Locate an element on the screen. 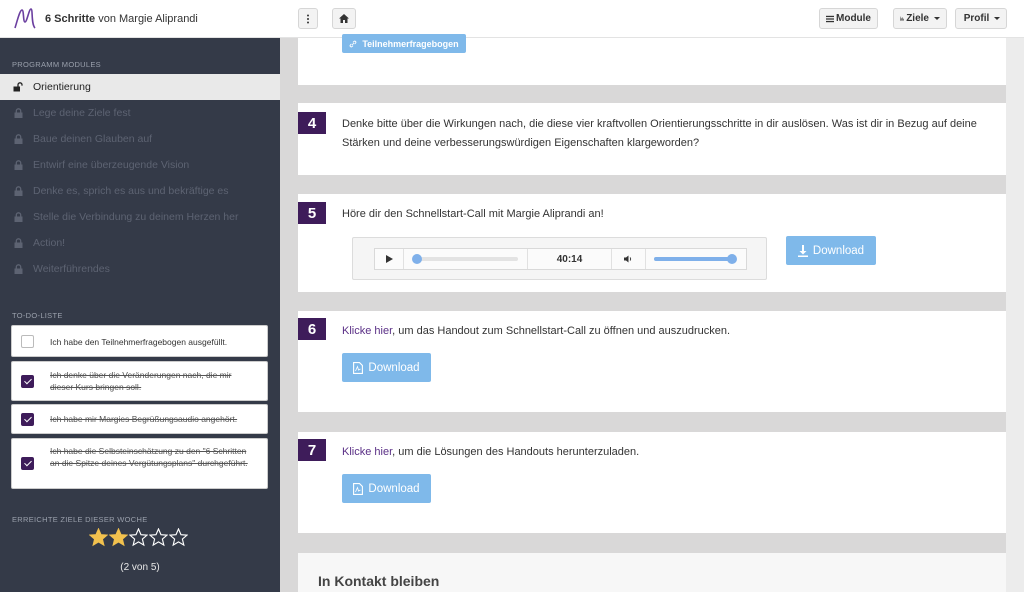 Image resolution: width=1024 pixels, height=592 pixels. download-handout-button: Download is located at coordinates (386, 367).